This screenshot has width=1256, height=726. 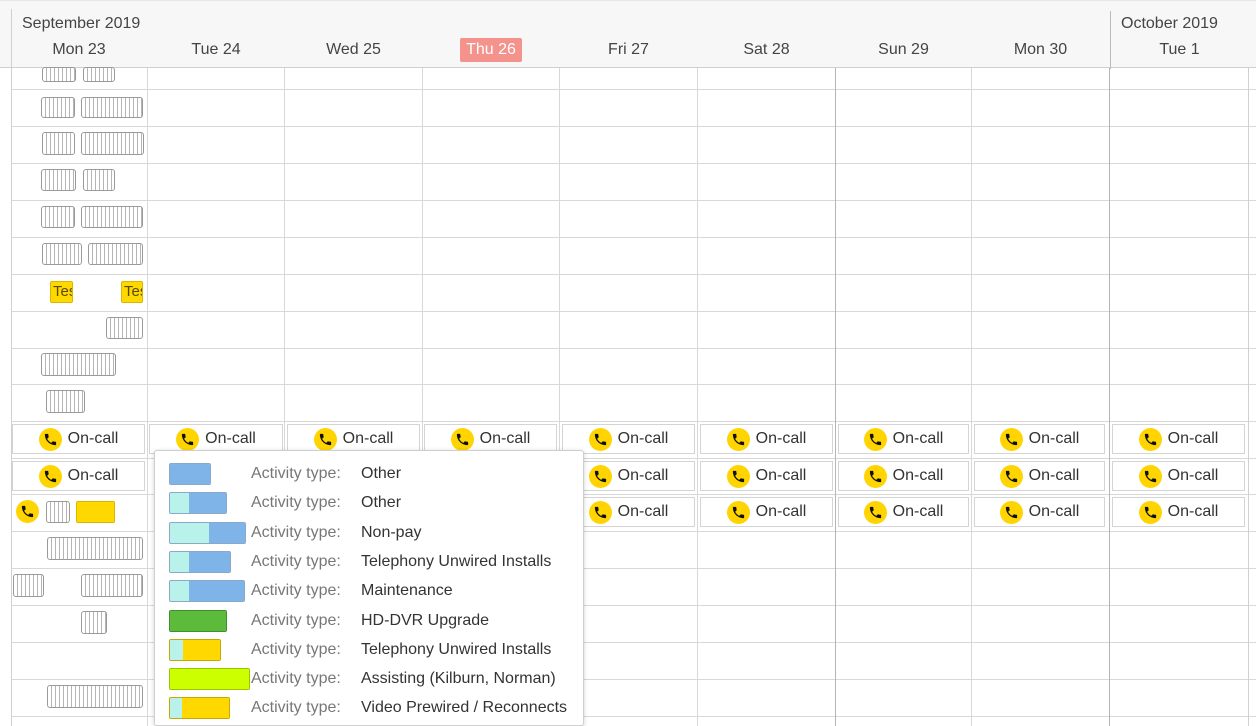 What do you see at coordinates (766, 50) in the screenshot?
I see `day-header-sat-28: Sat 28` at bounding box center [766, 50].